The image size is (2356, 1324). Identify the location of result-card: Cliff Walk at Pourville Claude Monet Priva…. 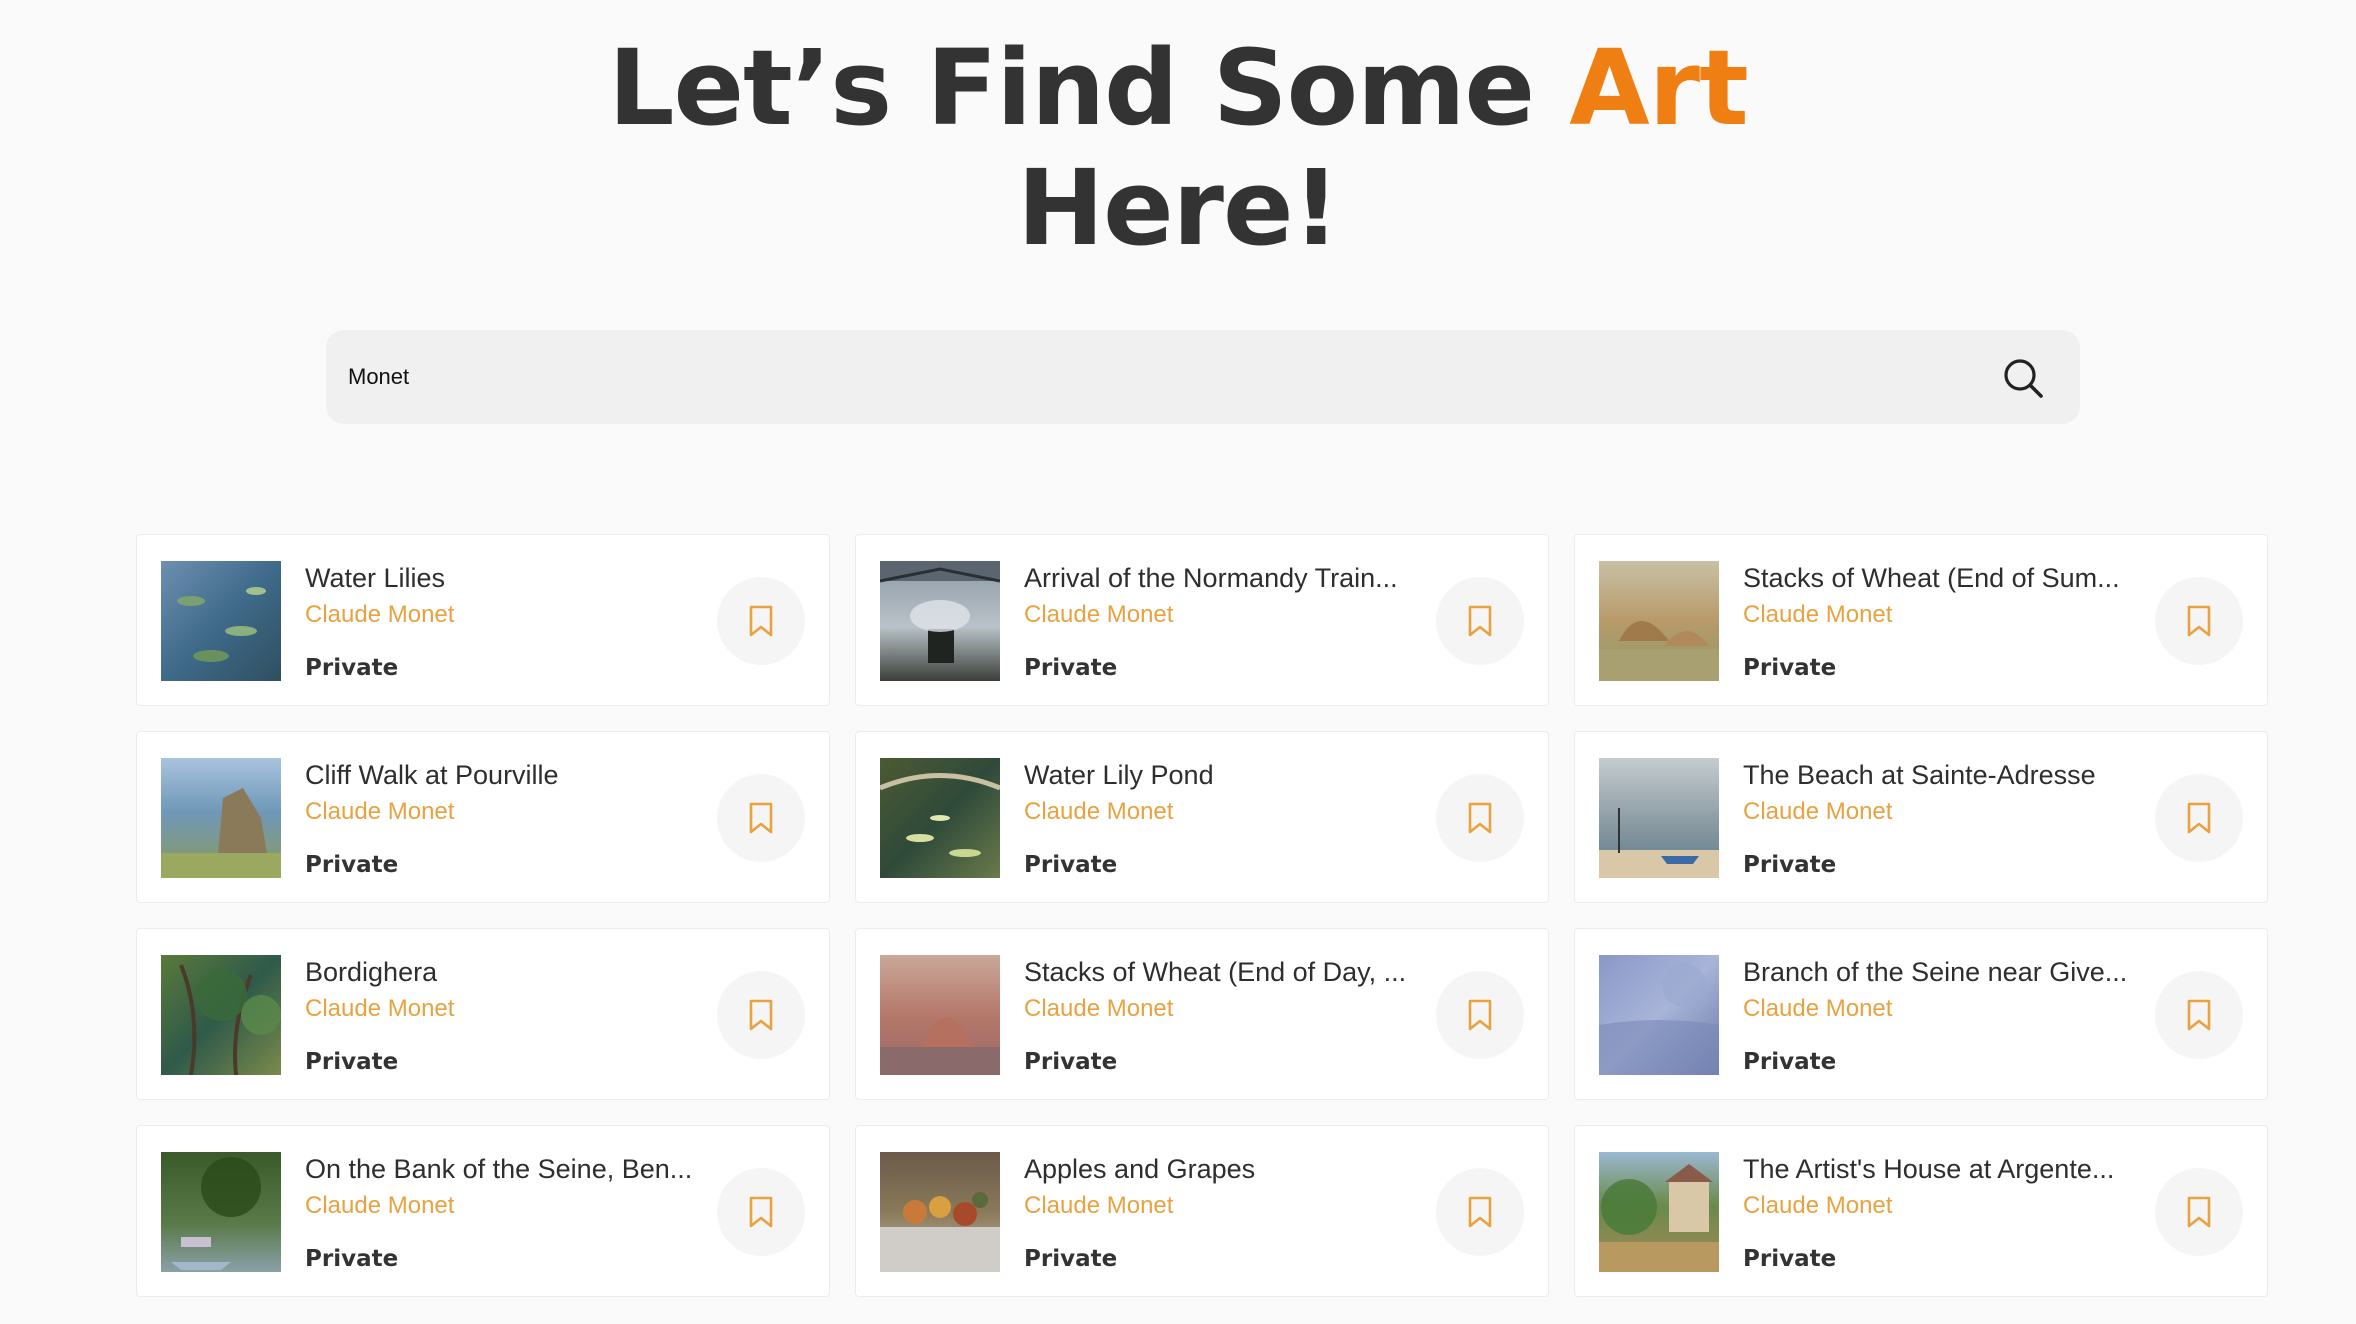
(483, 817).